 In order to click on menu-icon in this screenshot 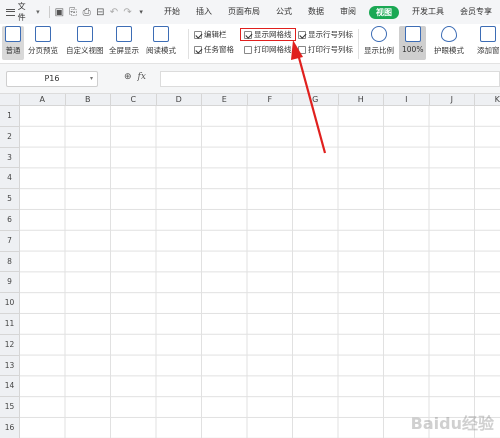, I will do `click(10, 12)`.